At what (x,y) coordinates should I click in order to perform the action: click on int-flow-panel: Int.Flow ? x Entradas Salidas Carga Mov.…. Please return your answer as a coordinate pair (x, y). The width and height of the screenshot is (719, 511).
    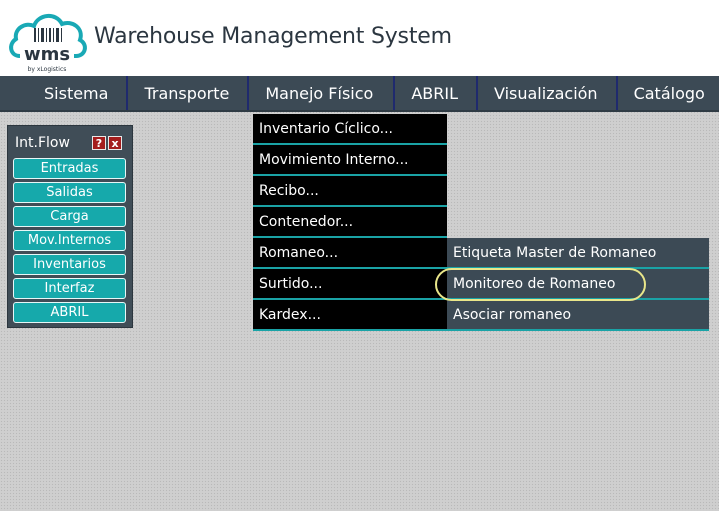
    Looking at the image, I should click on (70, 226).